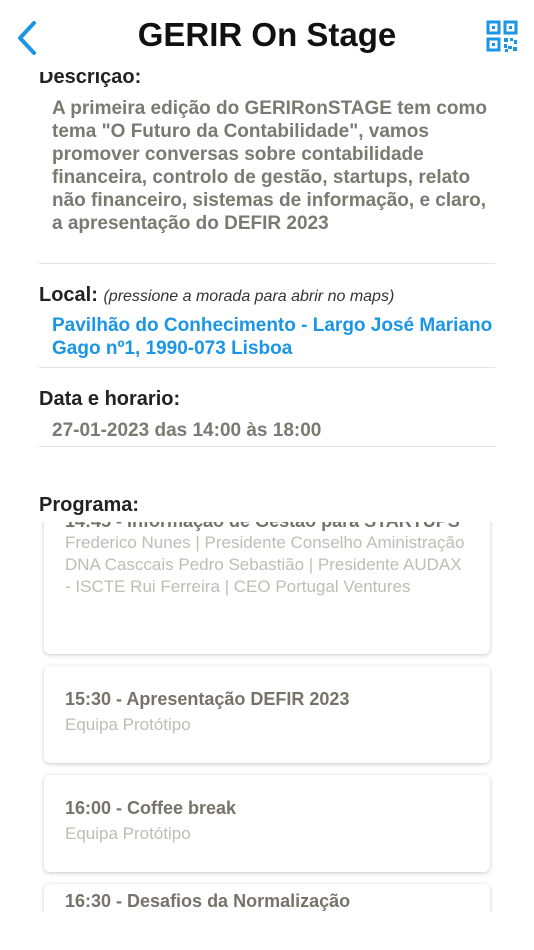 The width and height of the screenshot is (534, 950). What do you see at coordinates (89, 505) in the screenshot?
I see `program-label: Programa:` at bounding box center [89, 505].